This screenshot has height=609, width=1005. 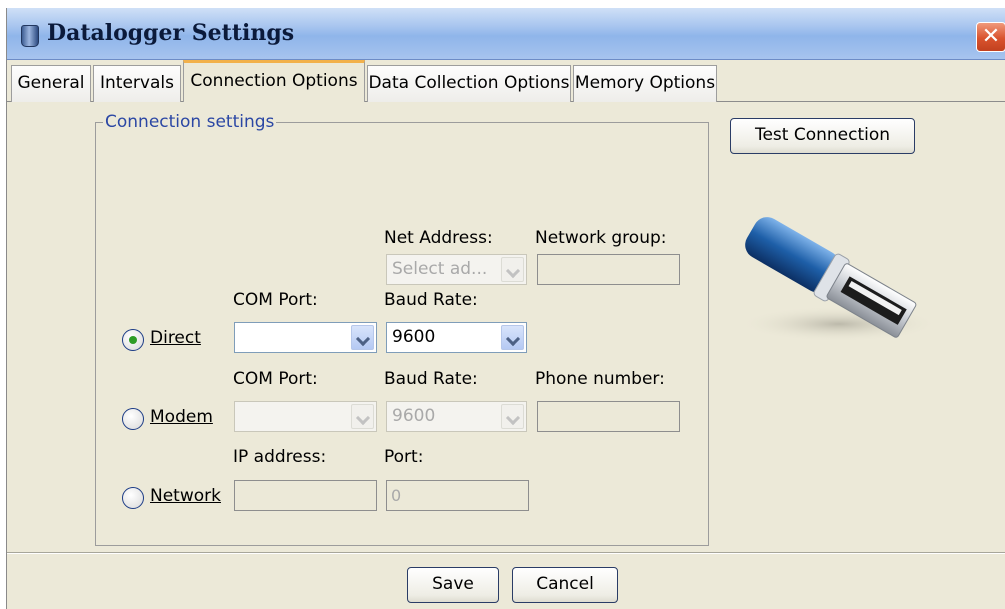 I want to click on footer-separator-highlight, so click(x=506, y=553).